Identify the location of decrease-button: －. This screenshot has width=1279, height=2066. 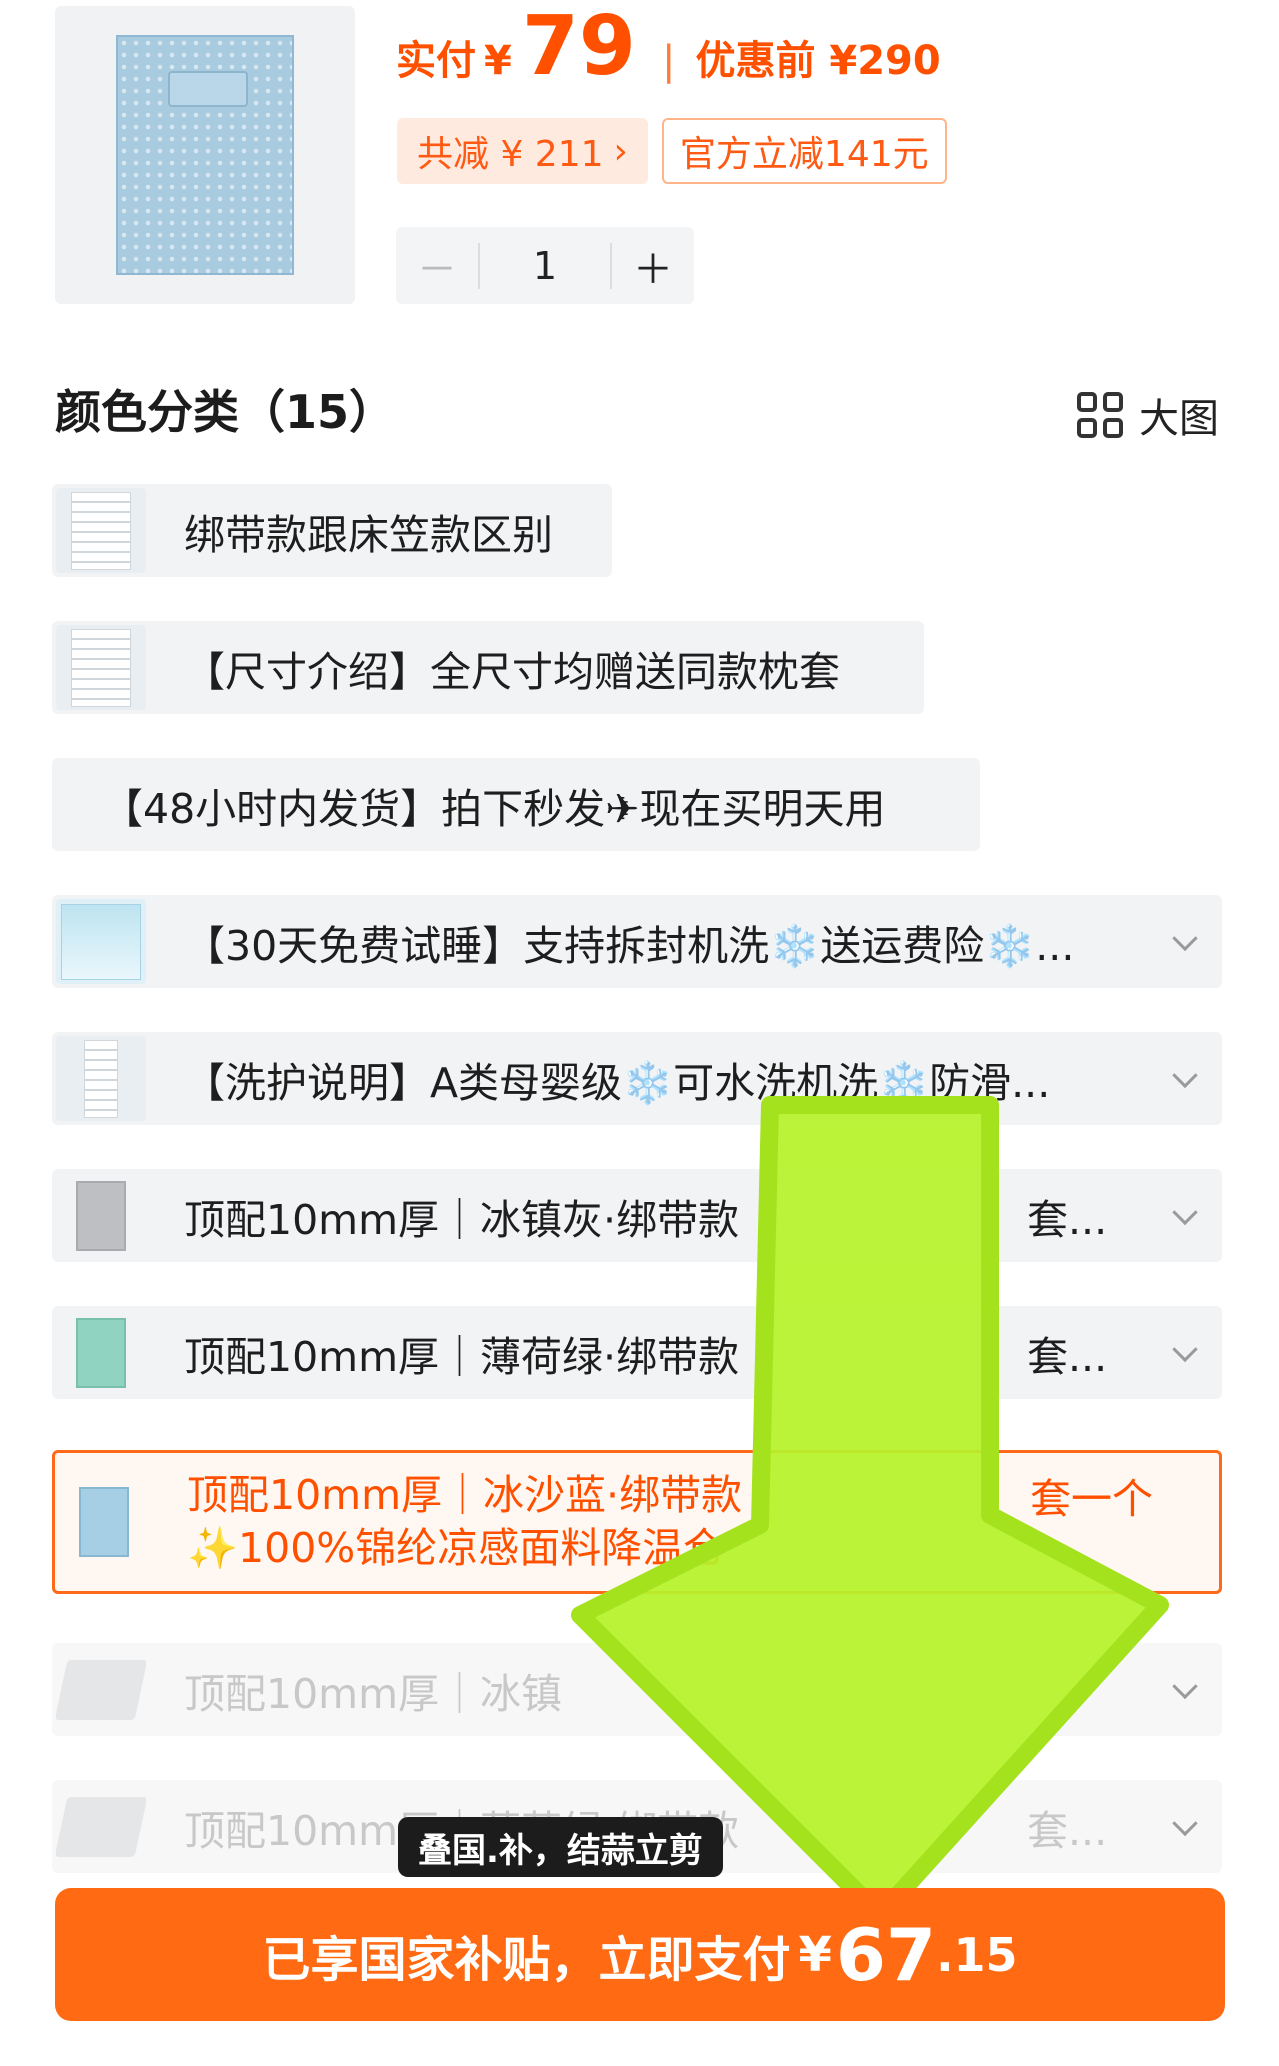
(437, 265).